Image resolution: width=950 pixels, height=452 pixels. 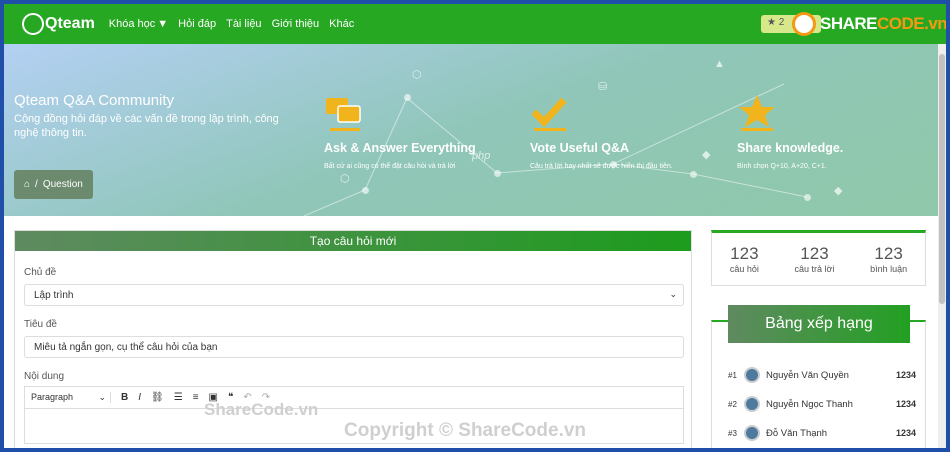 I want to click on html5-icon: ⬡, so click(x=417, y=75).